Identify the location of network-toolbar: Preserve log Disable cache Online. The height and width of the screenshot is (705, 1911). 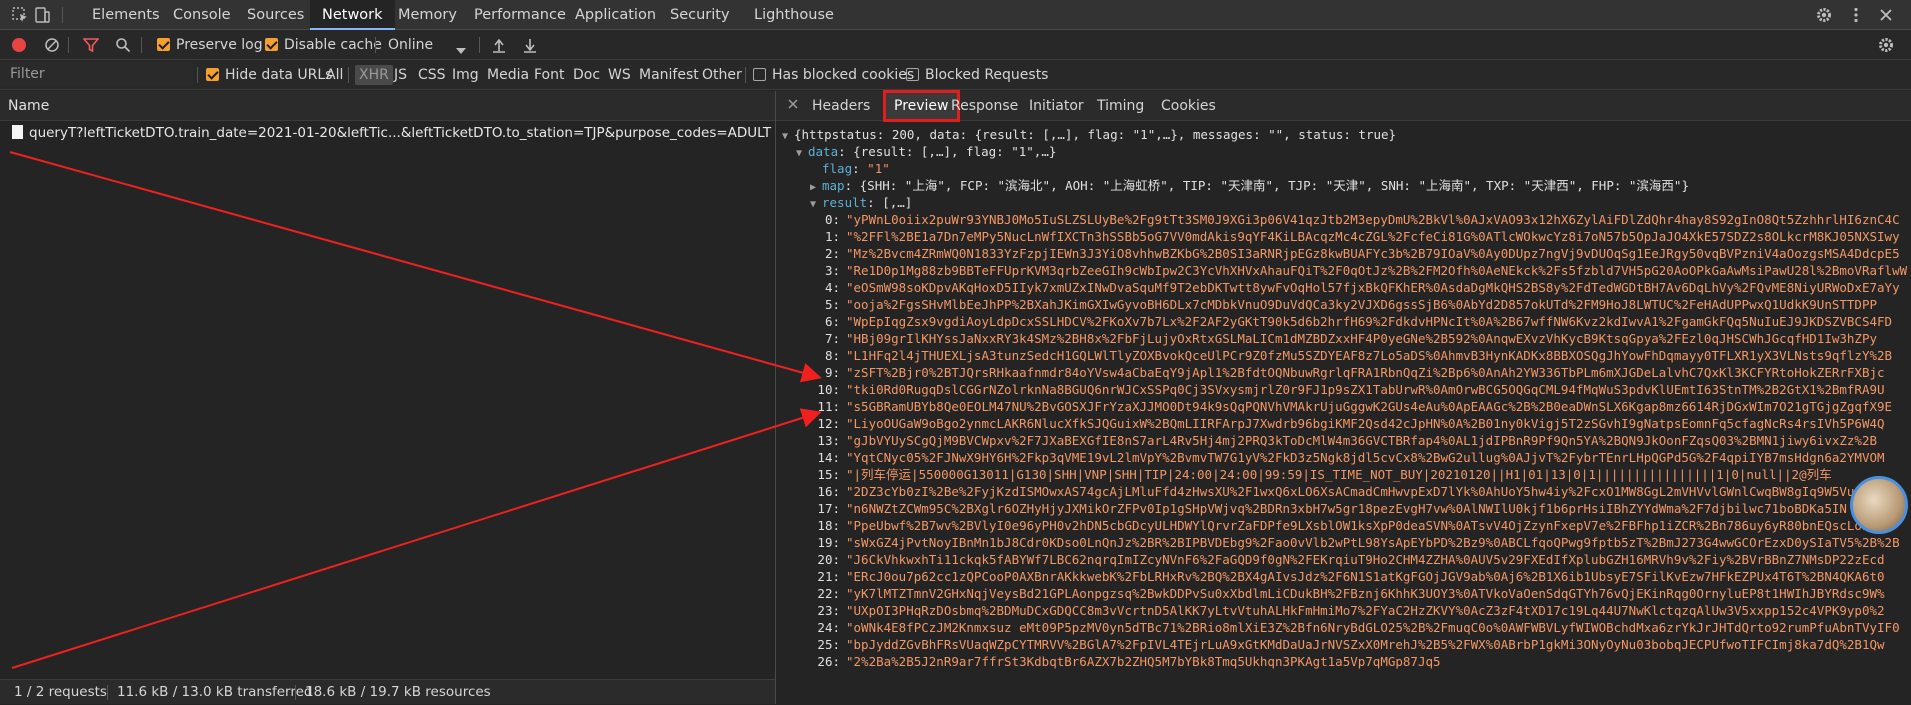
(955, 45).